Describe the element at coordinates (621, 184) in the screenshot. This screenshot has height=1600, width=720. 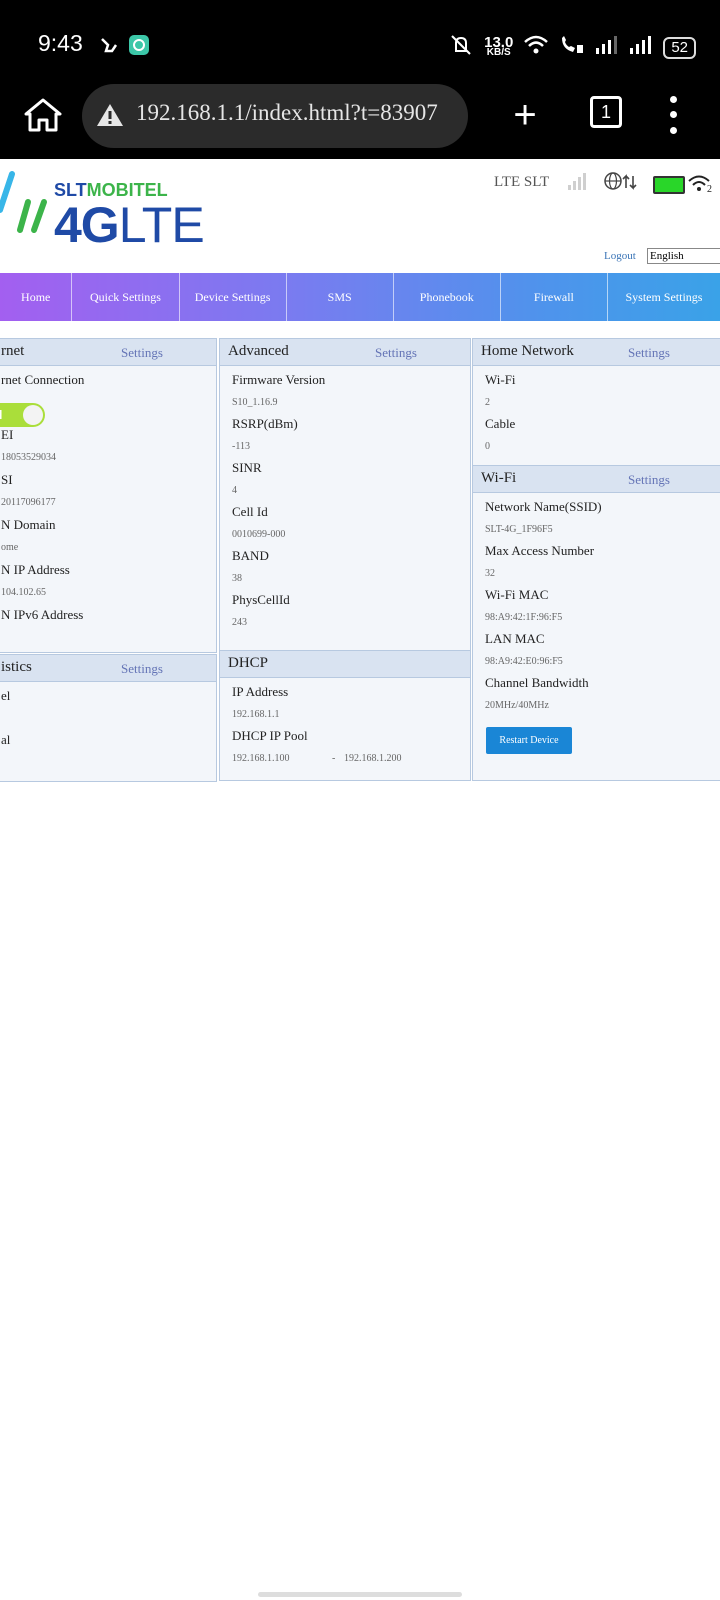
I see `globe-data-icon` at that location.